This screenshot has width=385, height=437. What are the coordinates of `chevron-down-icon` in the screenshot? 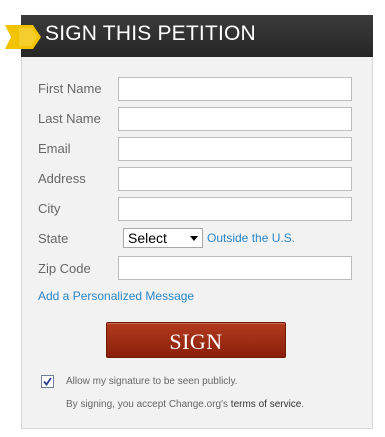 It's located at (194, 238).